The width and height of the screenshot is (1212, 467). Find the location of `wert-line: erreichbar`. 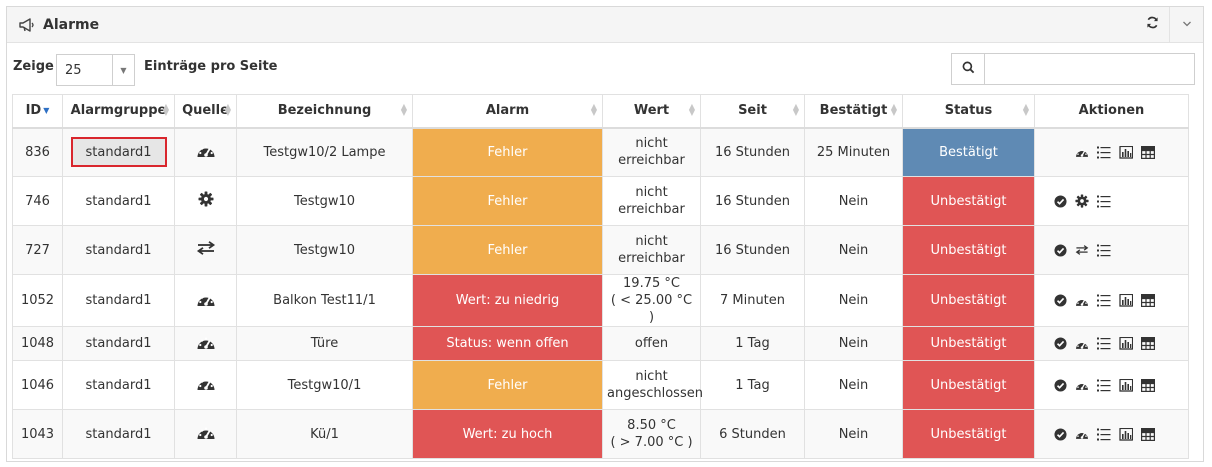

wert-line: erreichbar is located at coordinates (651, 161).